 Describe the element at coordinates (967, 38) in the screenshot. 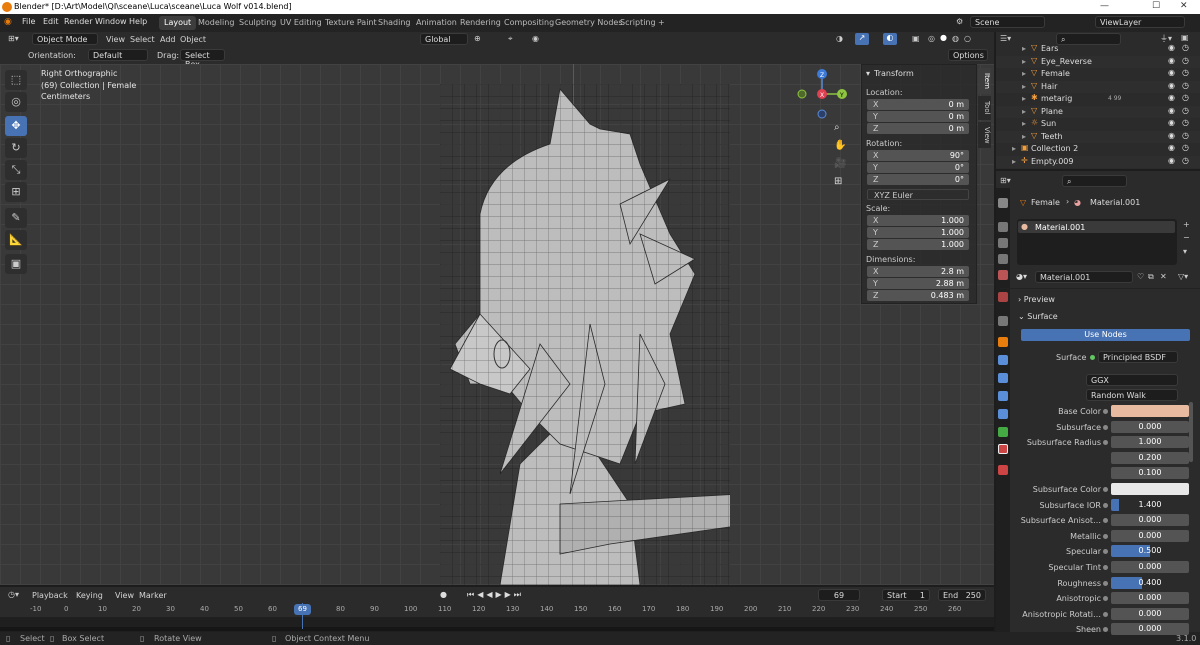

I see `rendered-shading-icon: ○` at that location.